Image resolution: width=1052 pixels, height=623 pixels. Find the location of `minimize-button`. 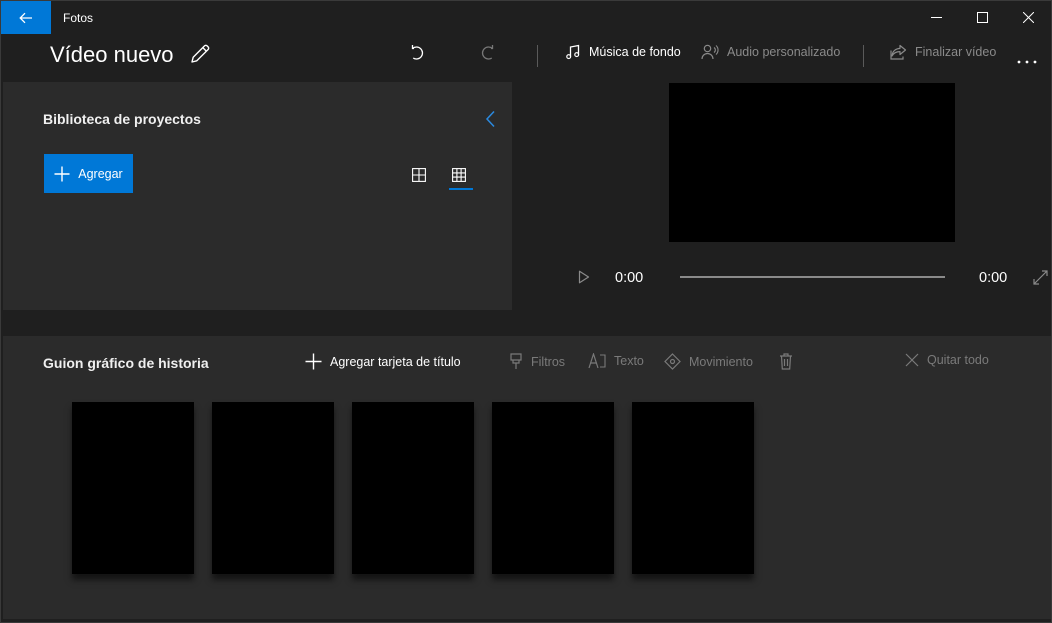

minimize-button is located at coordinates (936, 17).